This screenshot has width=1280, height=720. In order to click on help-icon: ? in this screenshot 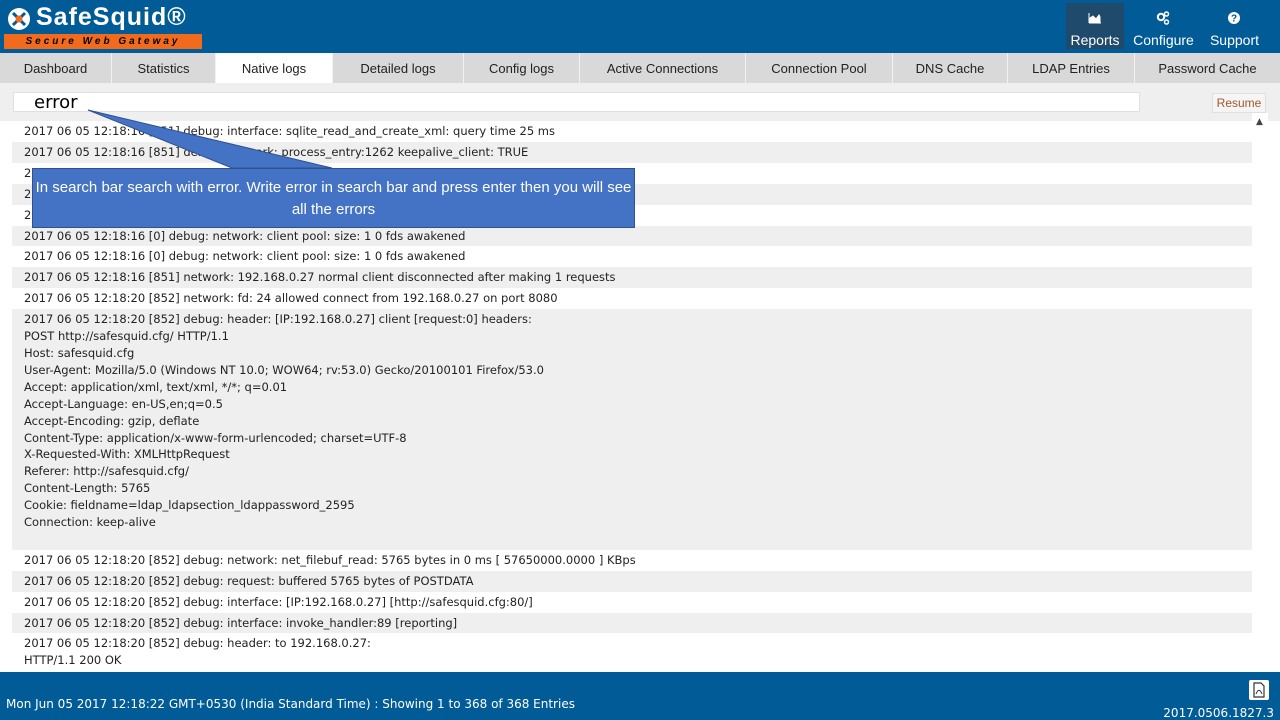, I will do `click(1234, 18)`.